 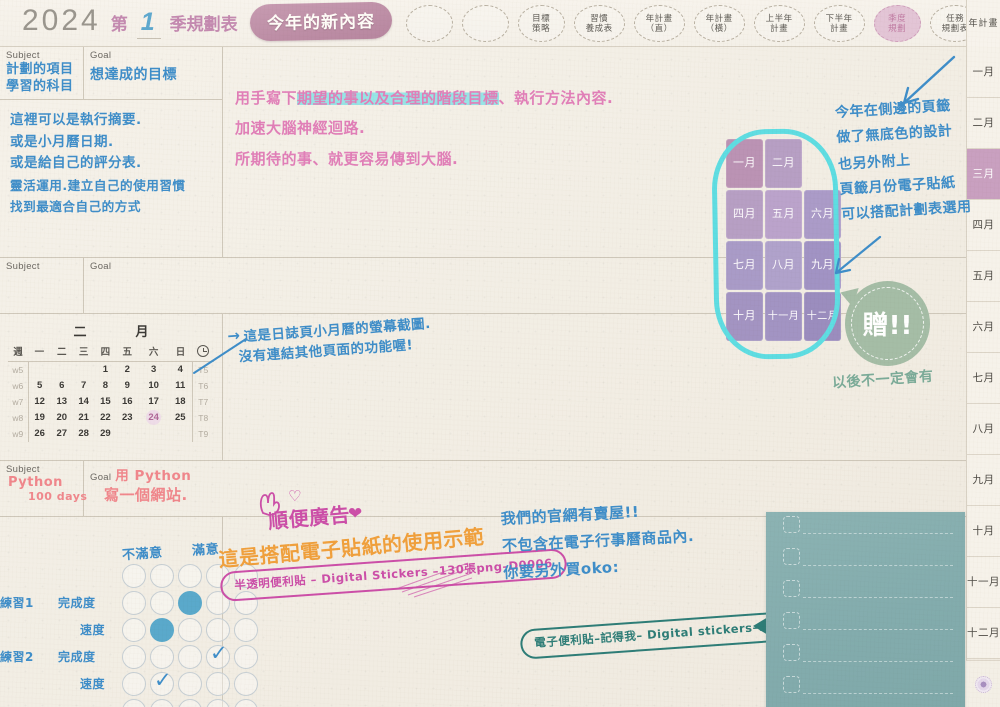 I want to click on month-tab-nov: 十一月, so click(x=983, y=582).